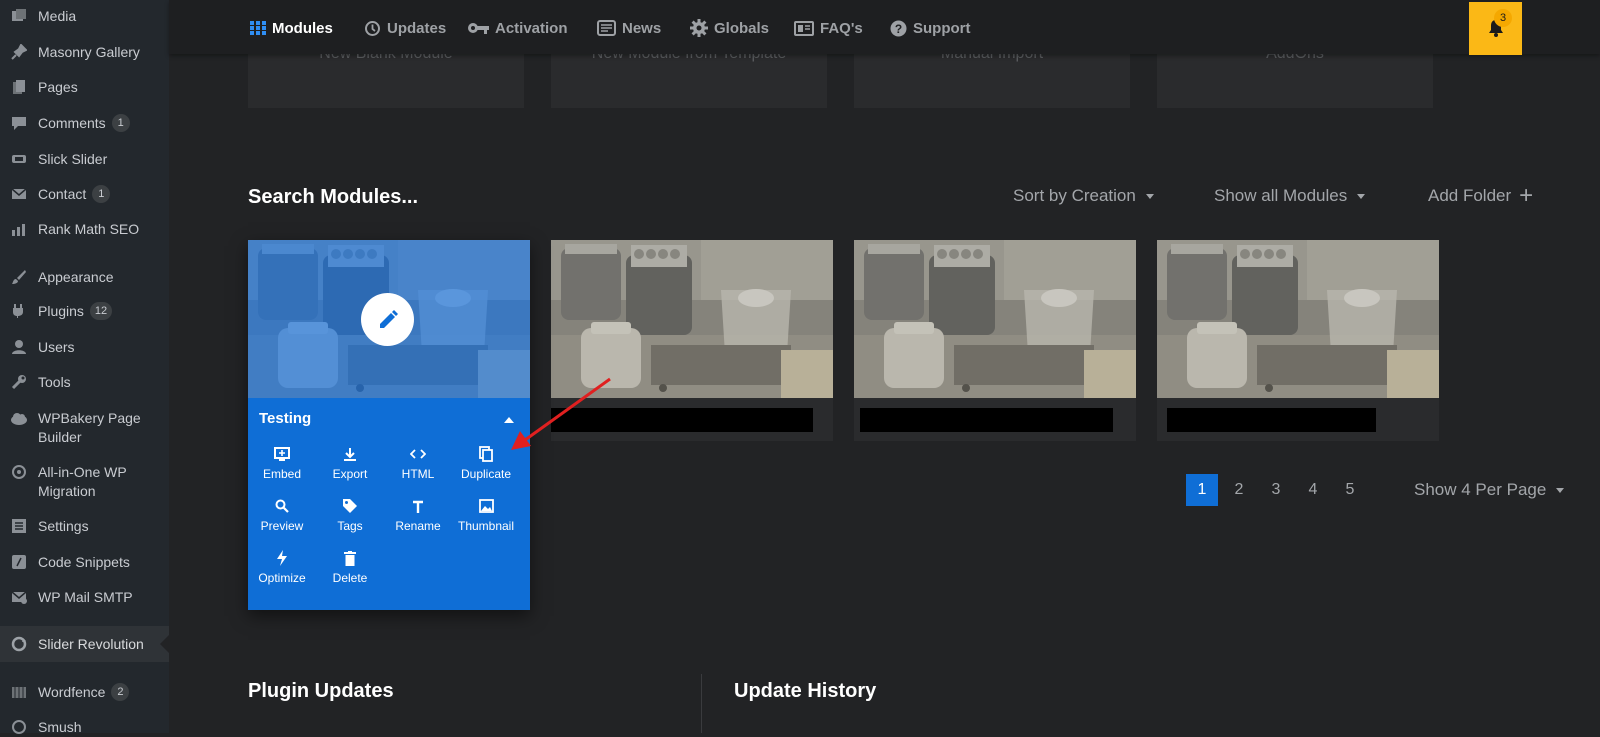 The width and height of the screenshot is (1600, 737). I want to click on comments-icon, so click(19, 123).